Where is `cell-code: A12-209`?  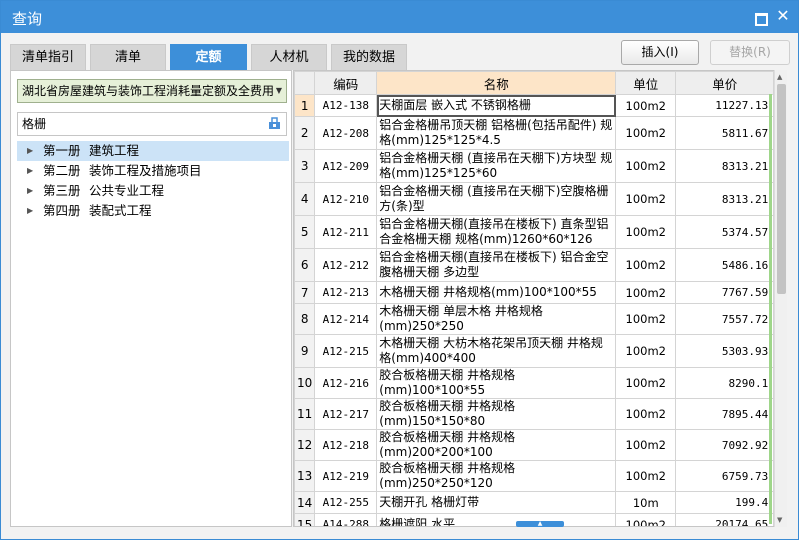
cell-code: A12-209 is located at coordinates (346, 166).